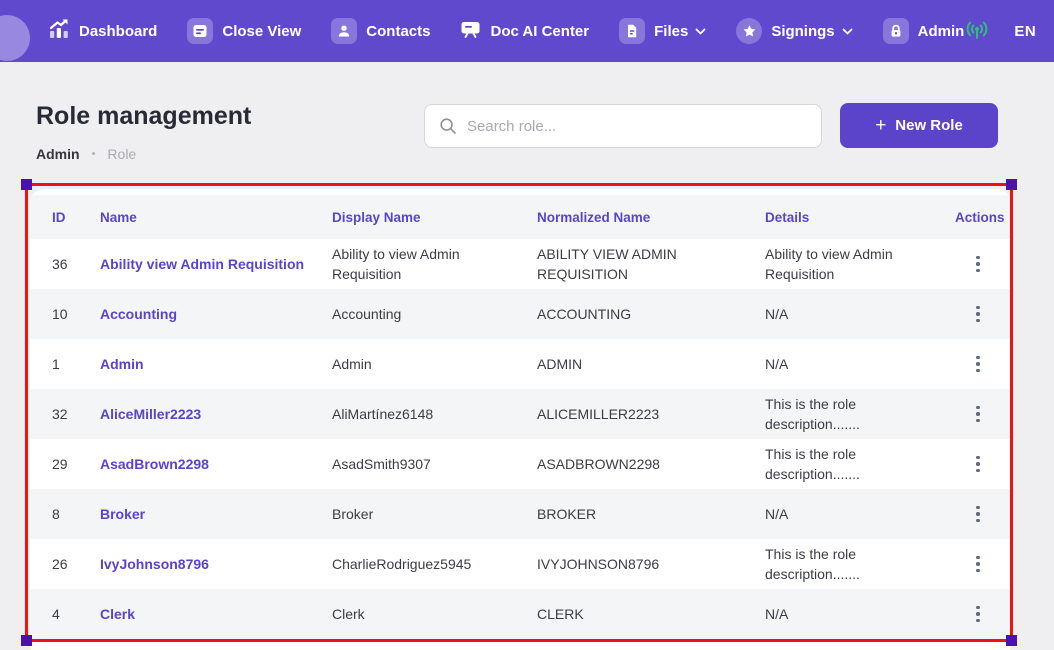  I want to click on cell-normalized-name: CLERK, so click(560, 614).